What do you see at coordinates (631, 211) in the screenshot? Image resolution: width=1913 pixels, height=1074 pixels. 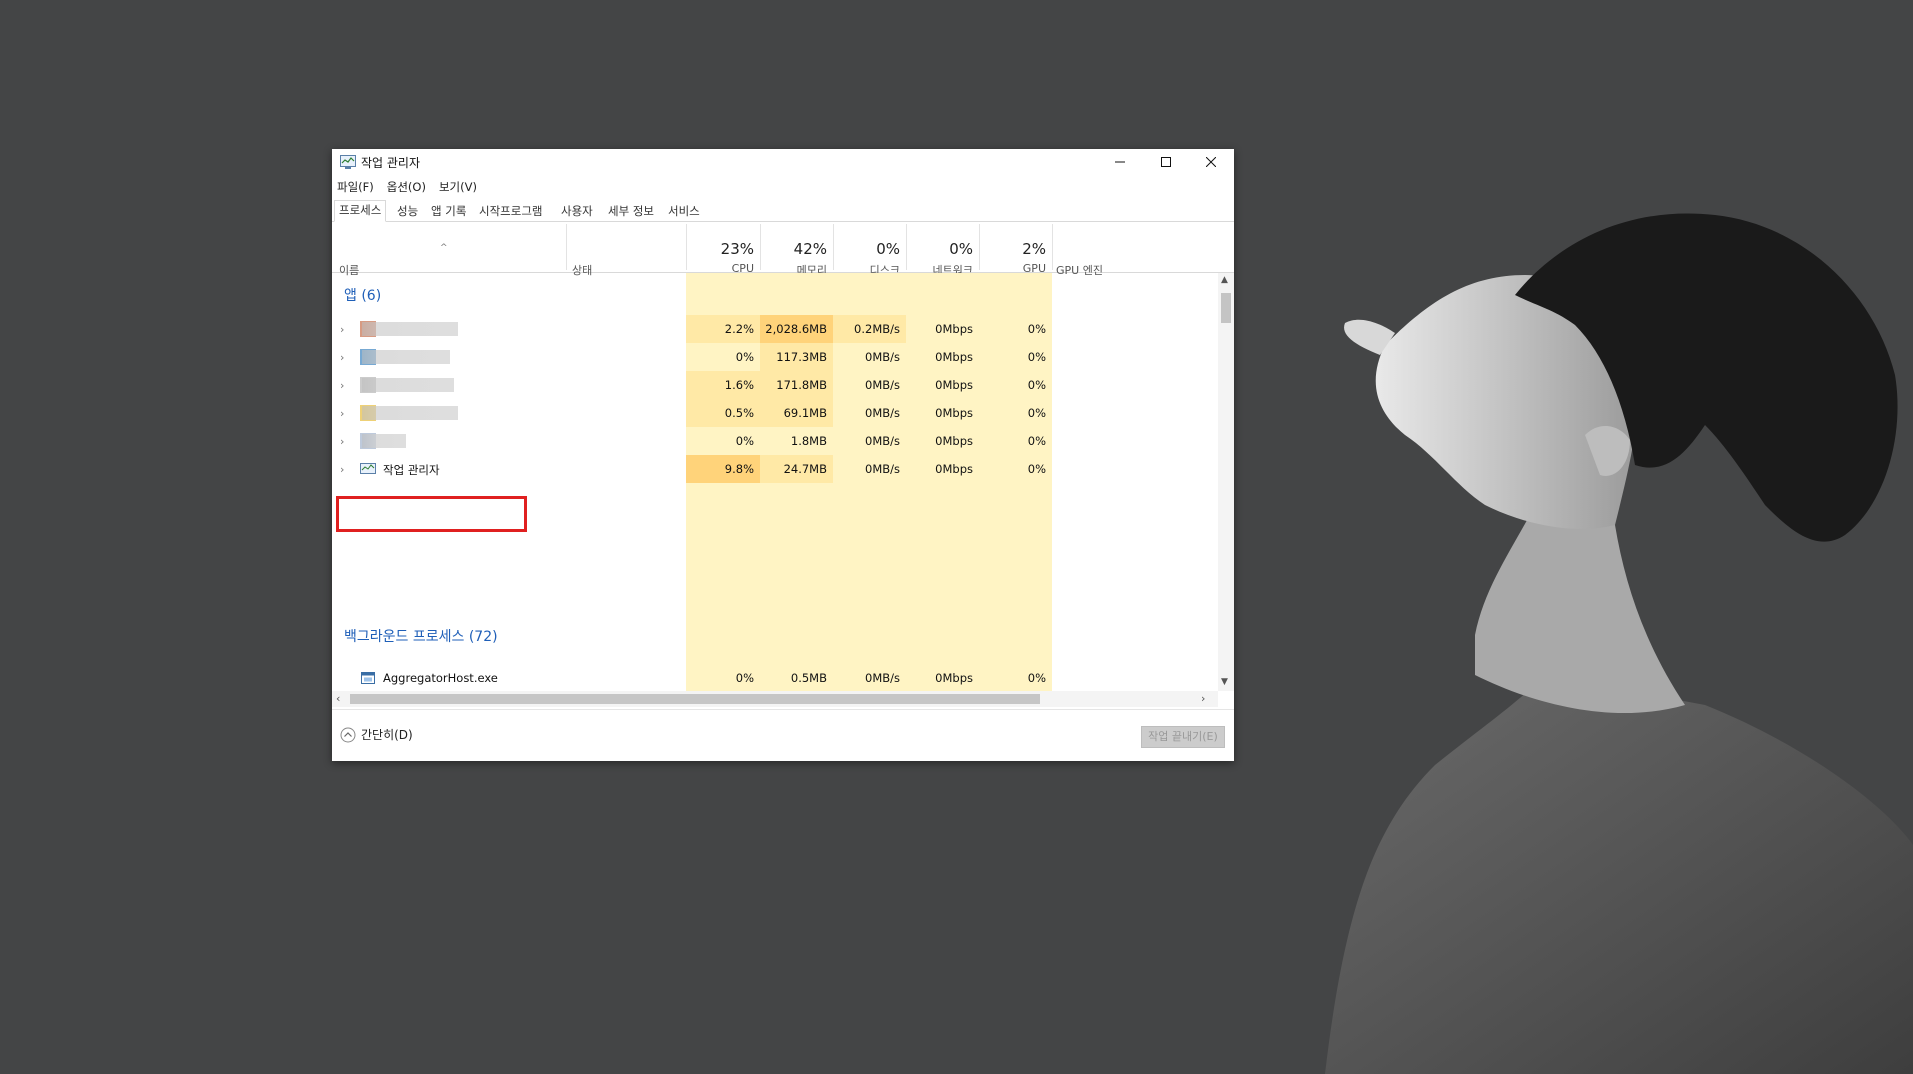 I see `tab-details: 세부 정보` at bounding box center [631, 211].